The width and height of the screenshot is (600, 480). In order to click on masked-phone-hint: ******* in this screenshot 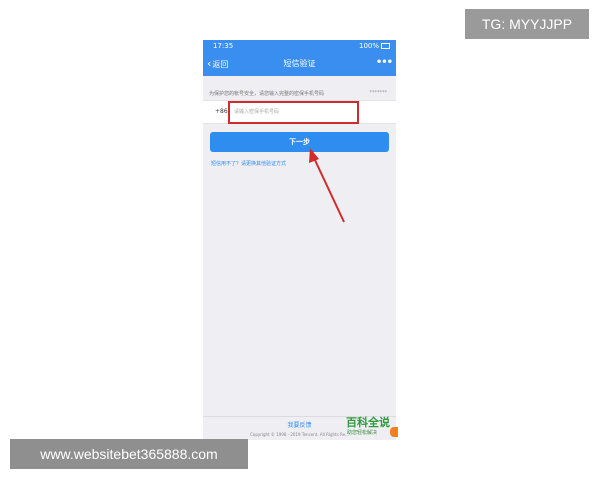, I will do `click(378, 93)`.